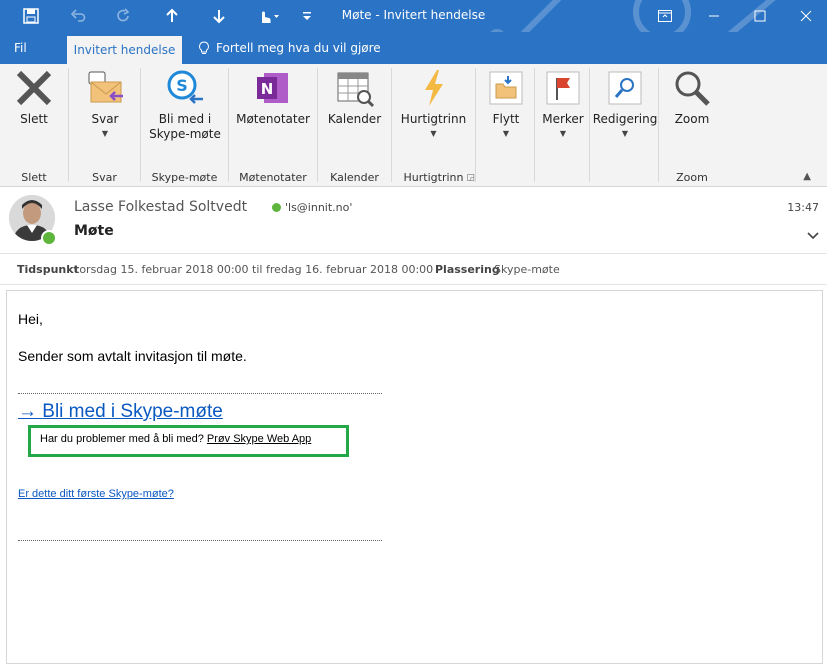 The image size is (827, 668). I want to click on arrow-right-icon: →, so click(30, 411).